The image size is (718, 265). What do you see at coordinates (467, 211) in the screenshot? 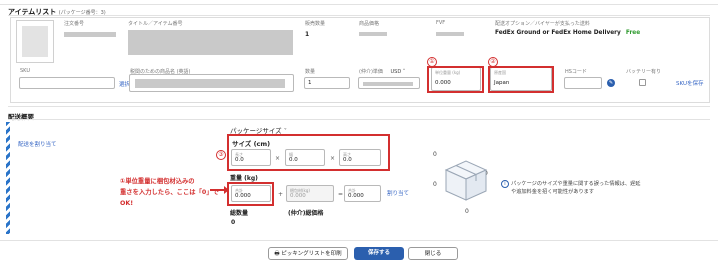
I see `box-dim-zero-3: 0` at bounding box center [467, 211].